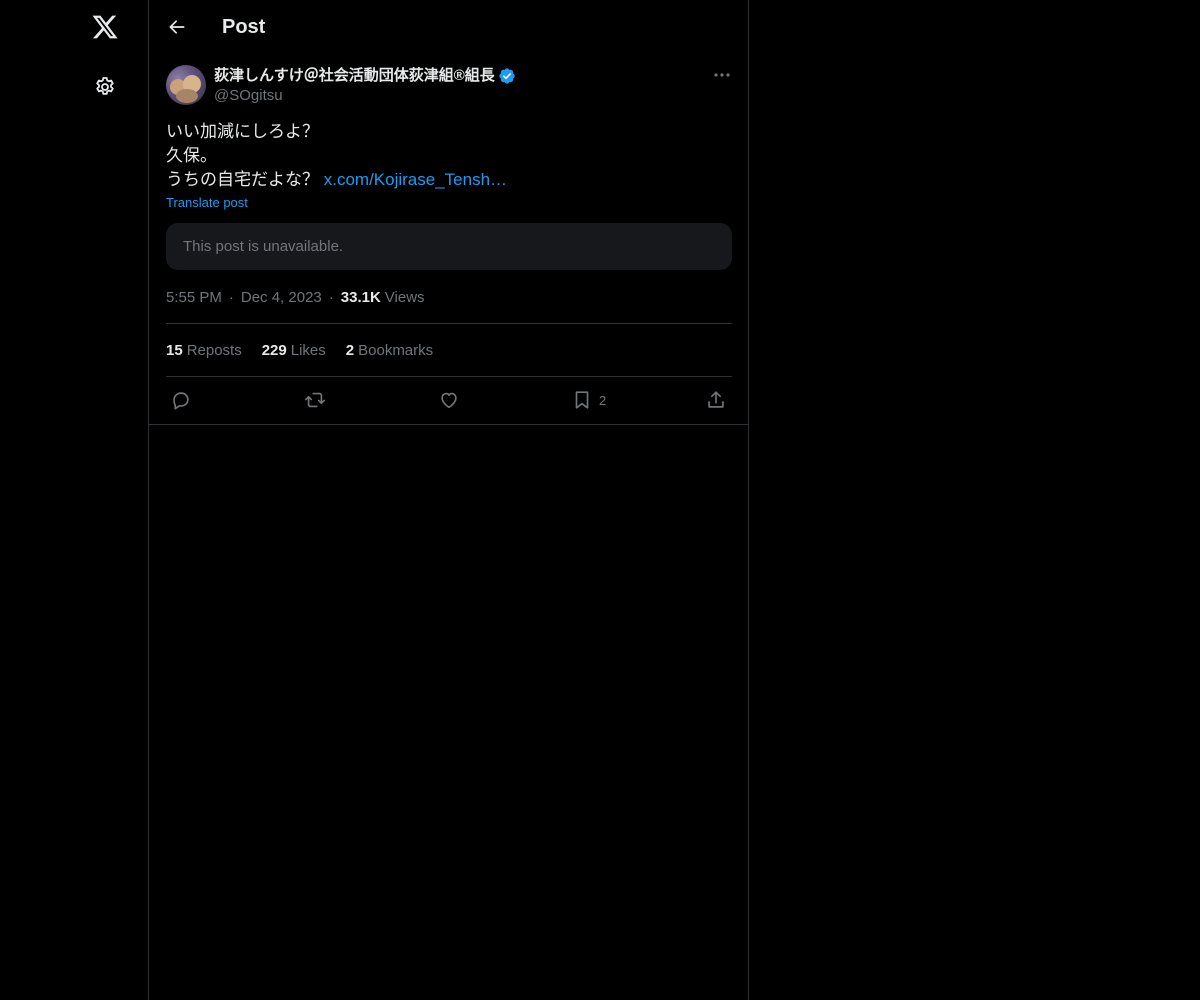 The image size is (1200, 1000). Describe the element at coordinates (354, 76) in the screenshot. I see `display-name: 荻津しんすけ＠社会活動団体荻津組®組長` at that location.